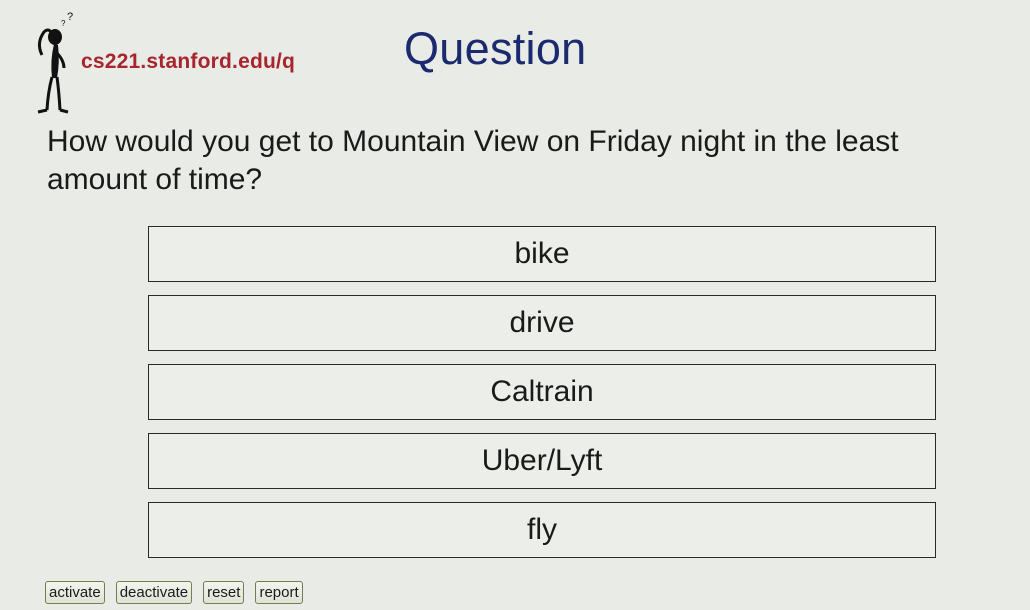  I want to click on reset-button: reset, so click(224, 592).